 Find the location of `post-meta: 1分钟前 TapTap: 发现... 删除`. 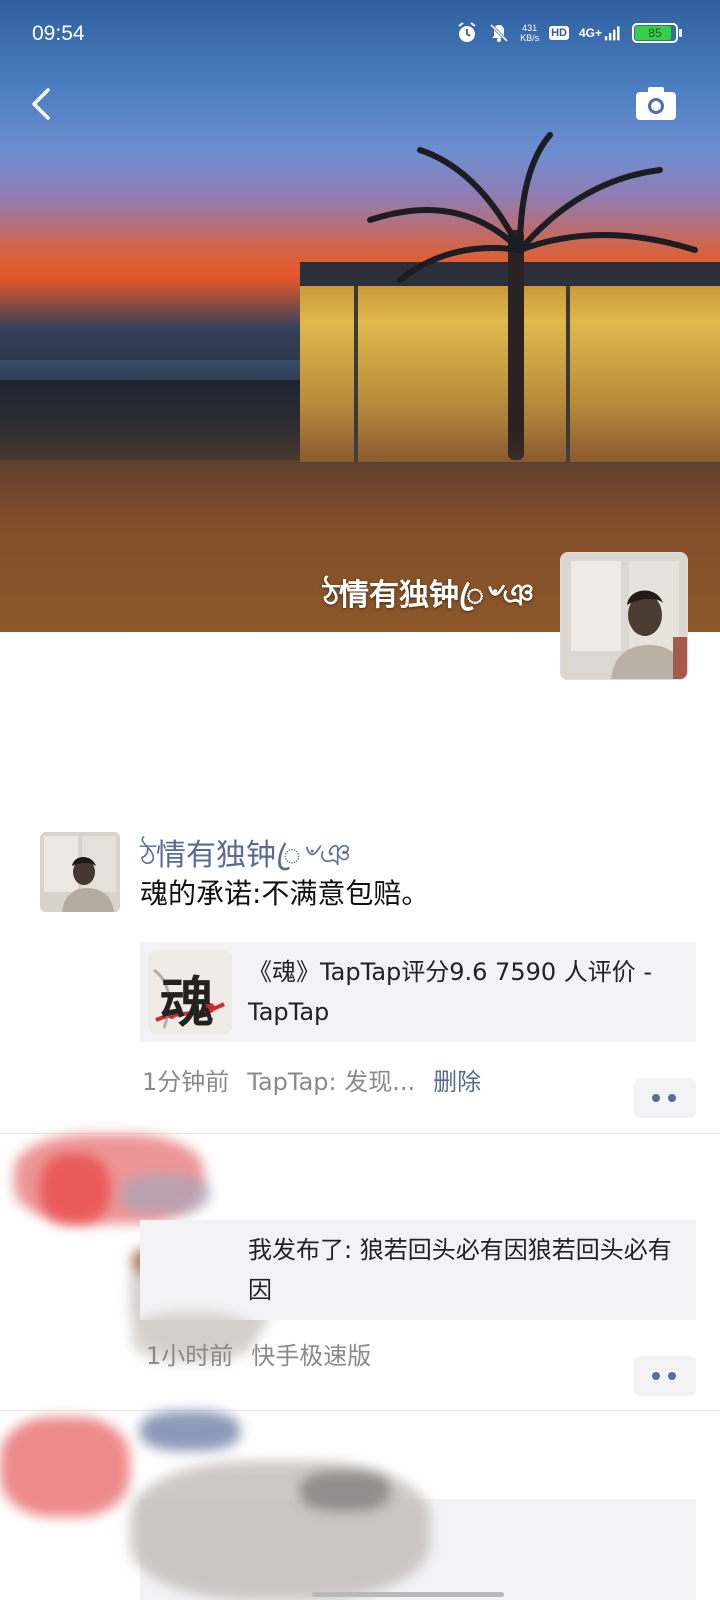

post-meta: 1分钟前 TapTap: 发现... 删除 is located at coordinates (311, 1079).